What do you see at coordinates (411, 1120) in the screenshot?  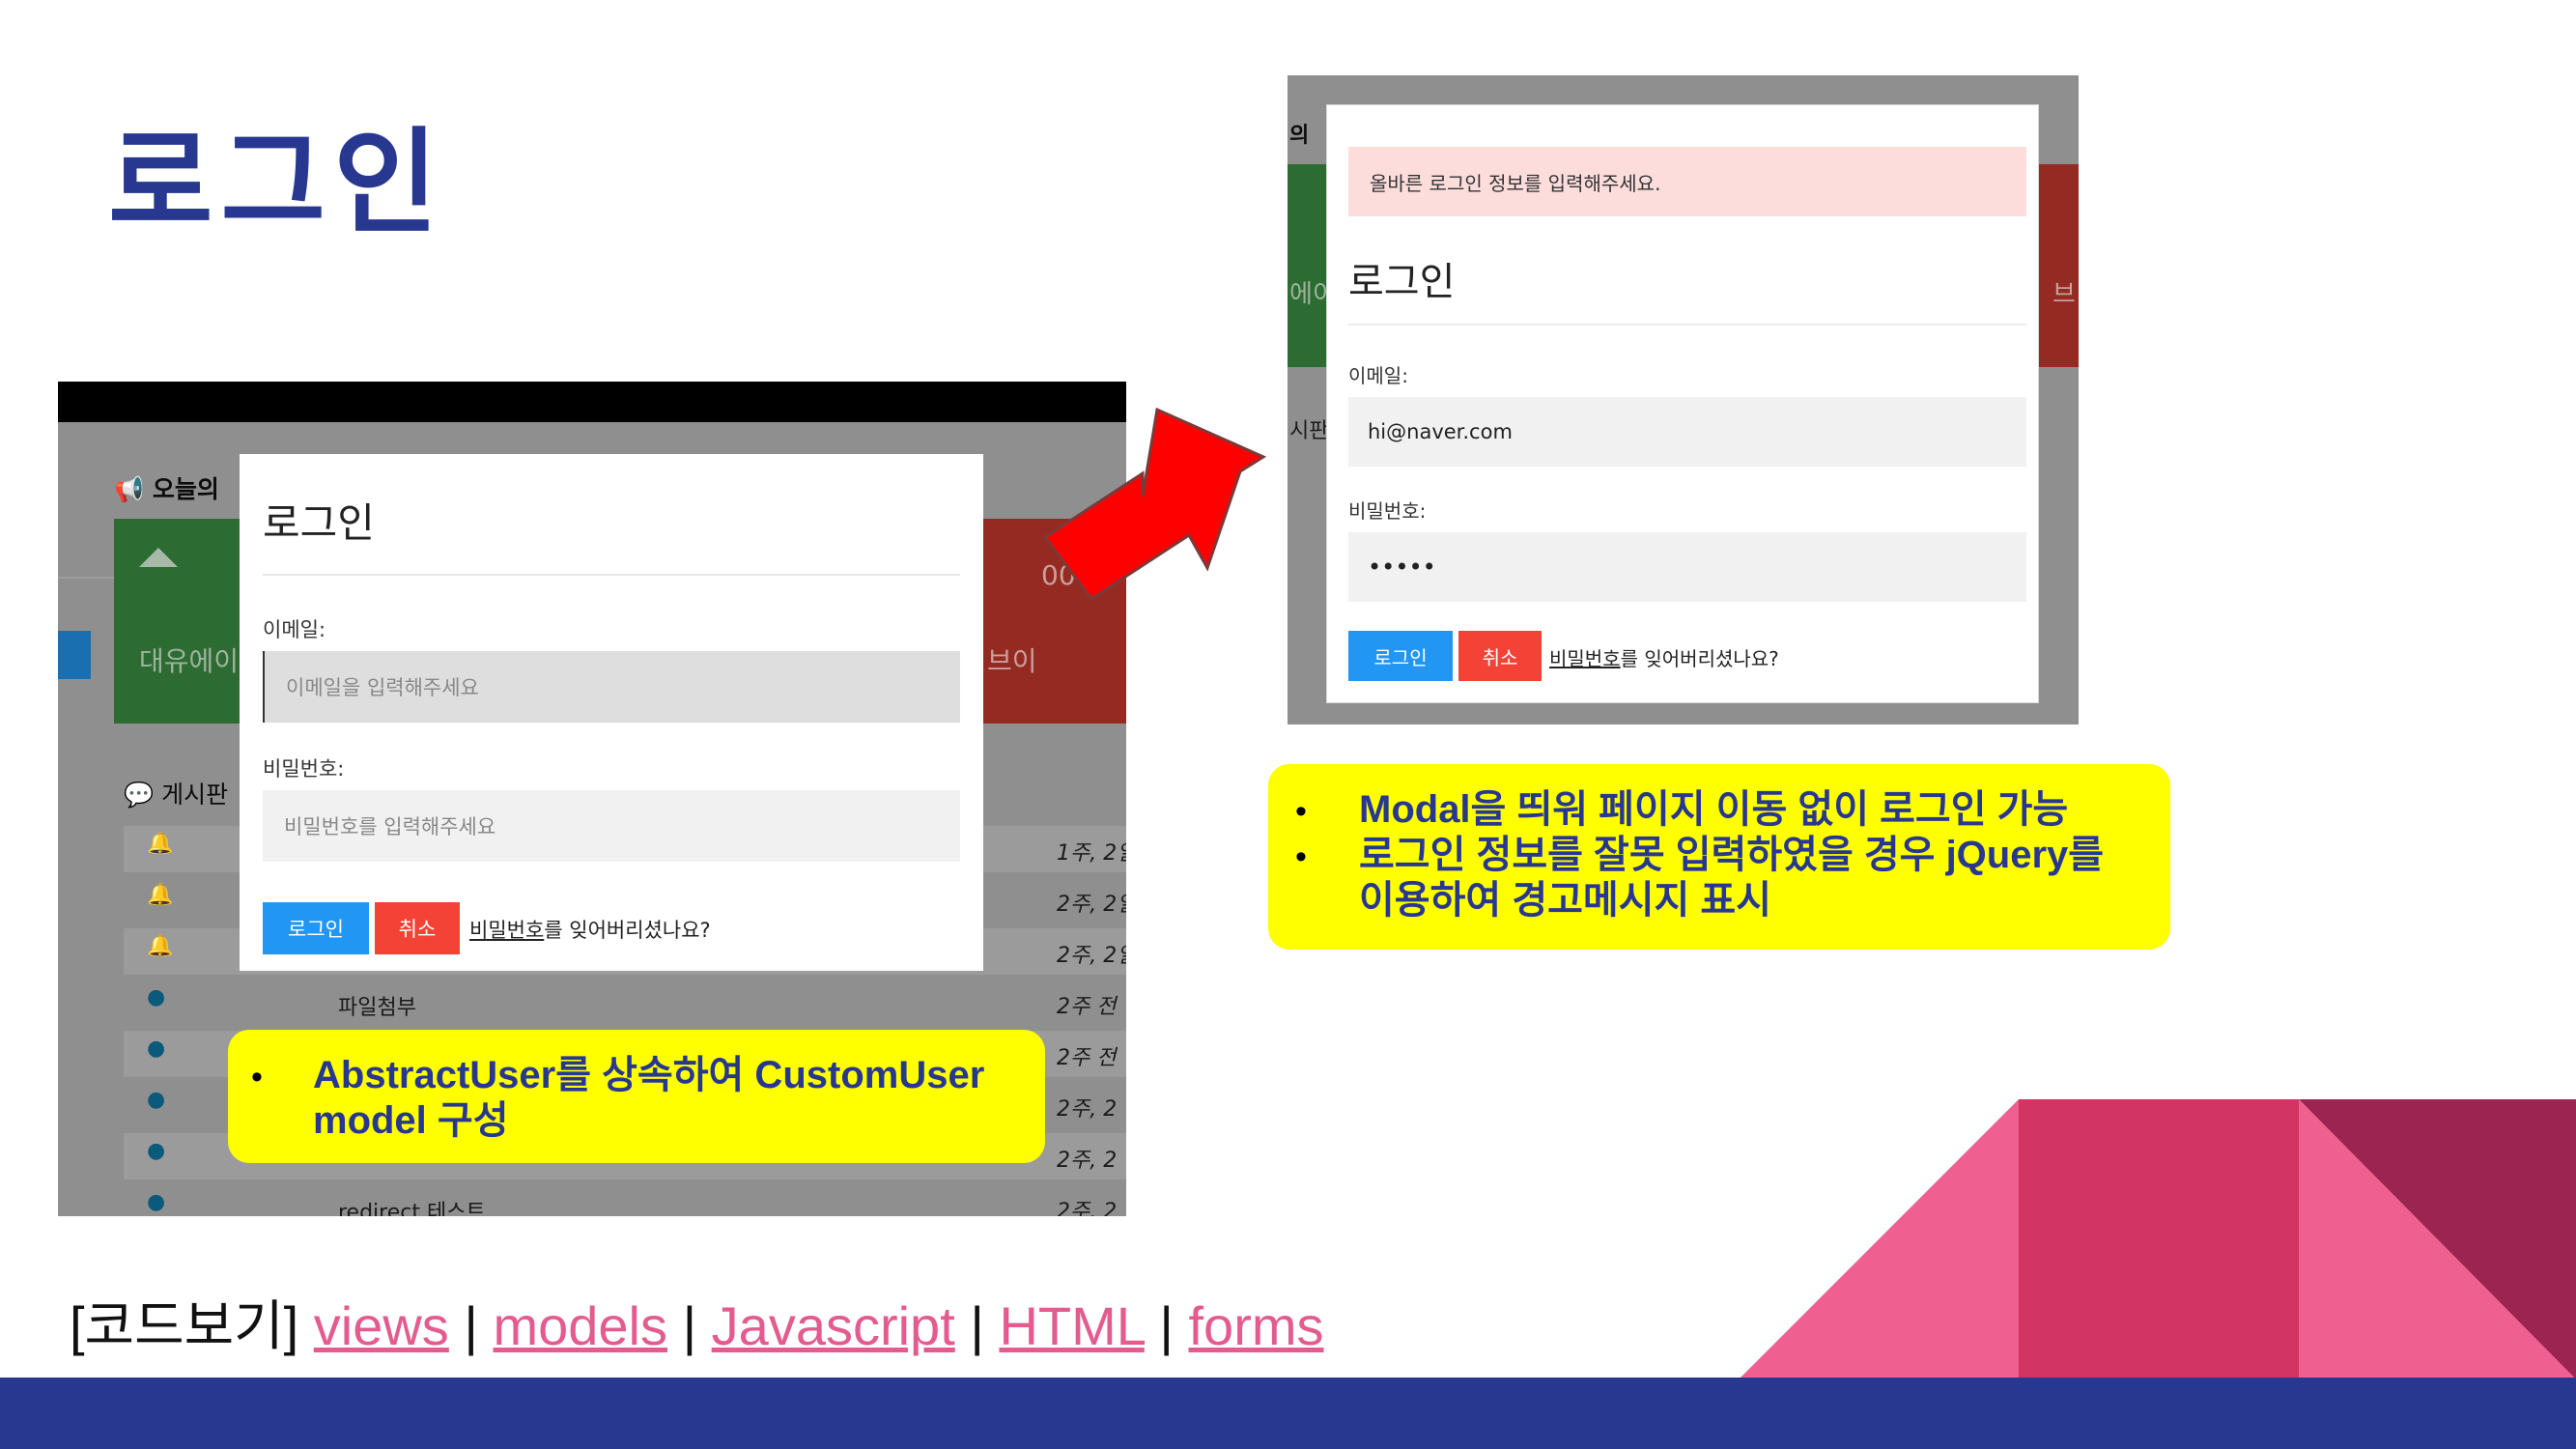 I see `left-note-line2: model 구성` at bounding box center [411, 1120].